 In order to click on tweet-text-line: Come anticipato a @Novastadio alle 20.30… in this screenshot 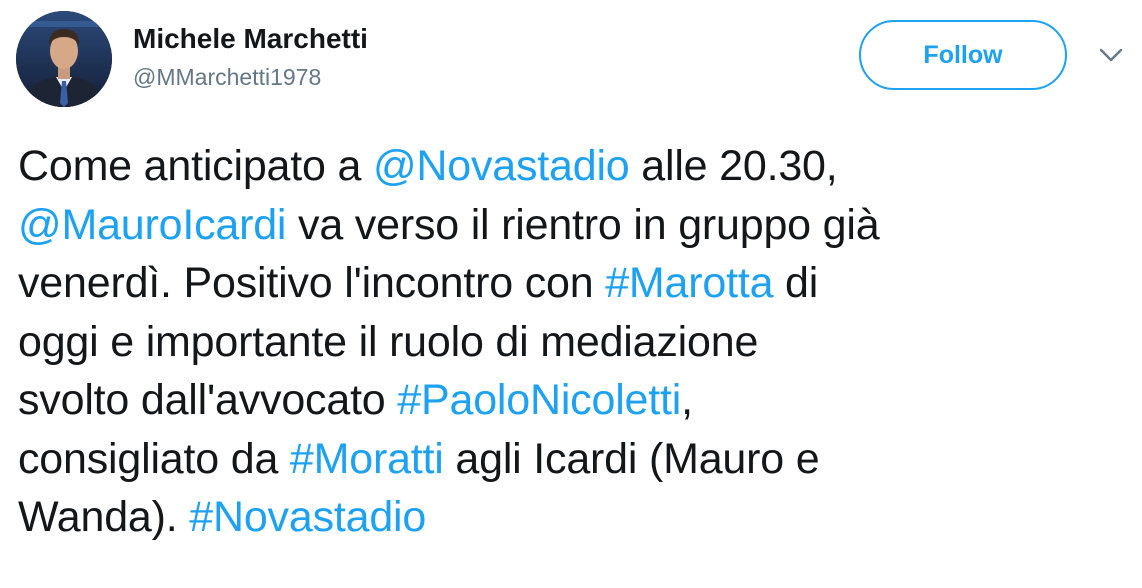, I will do `click(580, 166)`.